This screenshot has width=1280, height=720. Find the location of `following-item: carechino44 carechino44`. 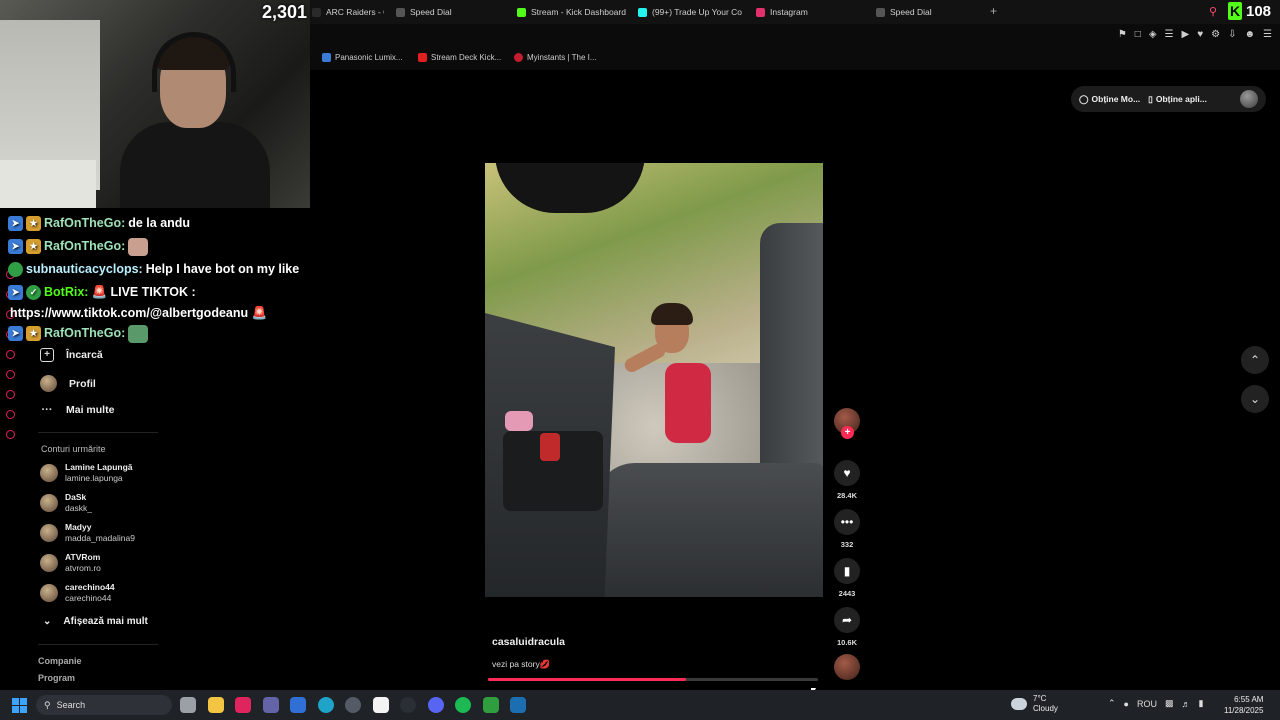

following-item: carechino44 carechino44 is located at coordinates (77, 593).